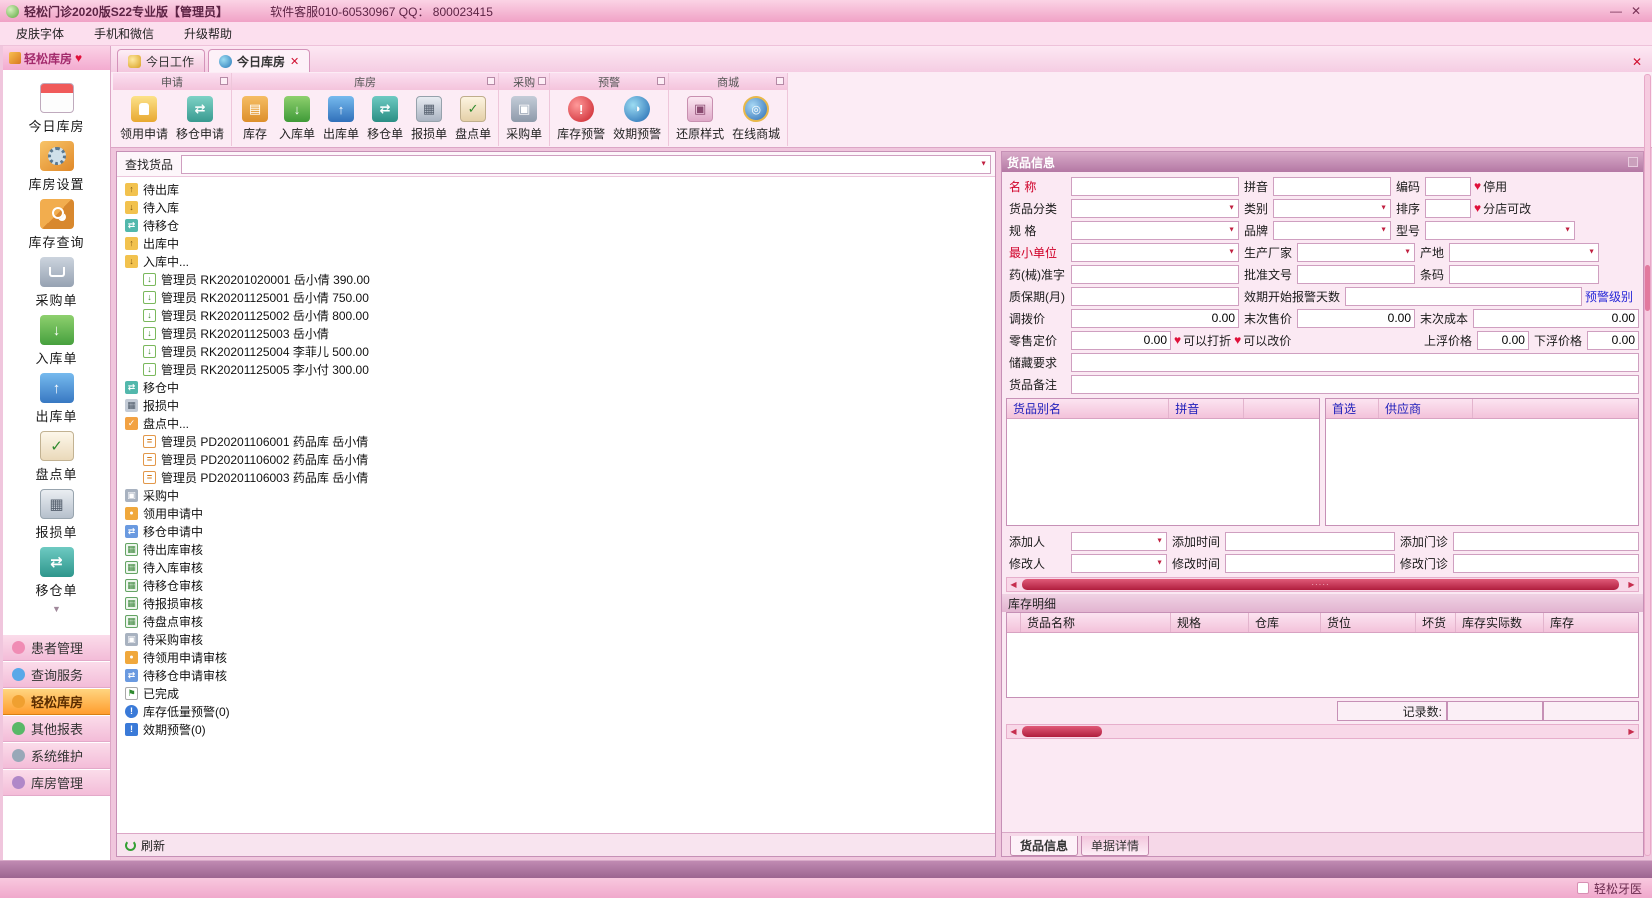 The width and height of the screenshot is (1652, 898). What do you see at coordinates (56, 109) in the screenshot?
I see `sidebar-item: 今日库房` at bounding box center [56, 109].